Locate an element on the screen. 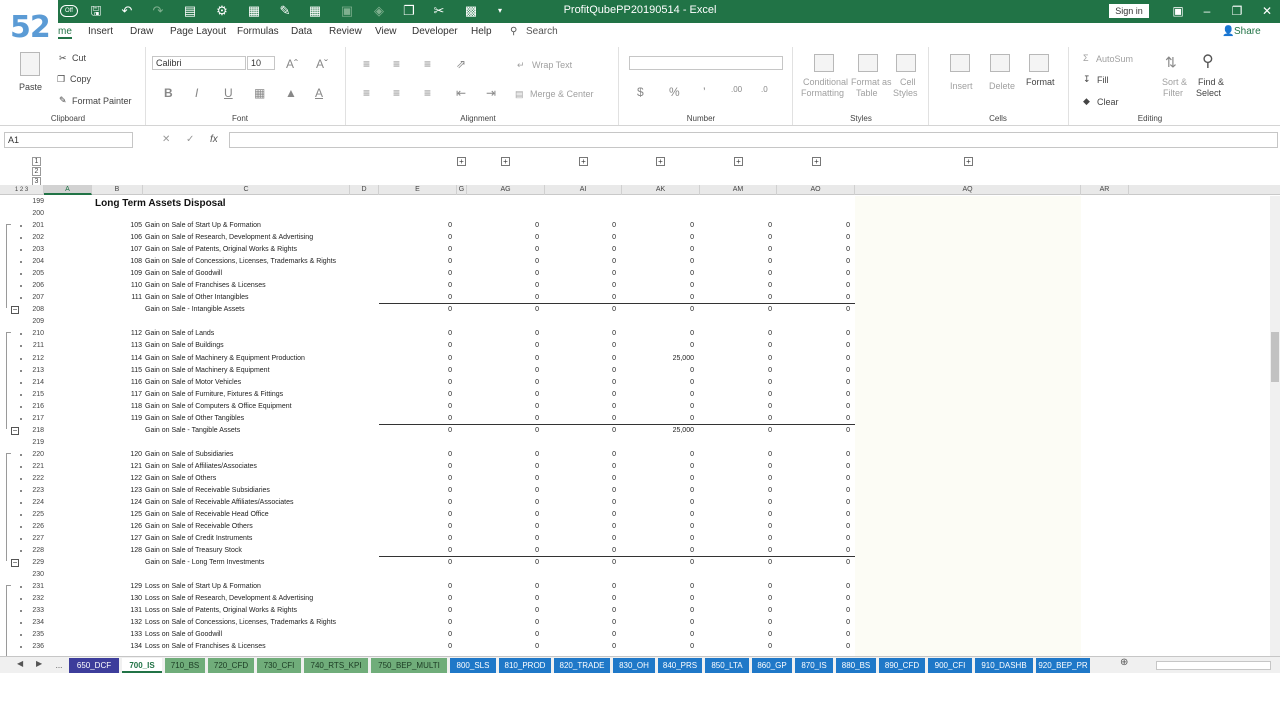 The image size is (1280, 720). account-code-cell: 117 is located at coordinates (118, 395).